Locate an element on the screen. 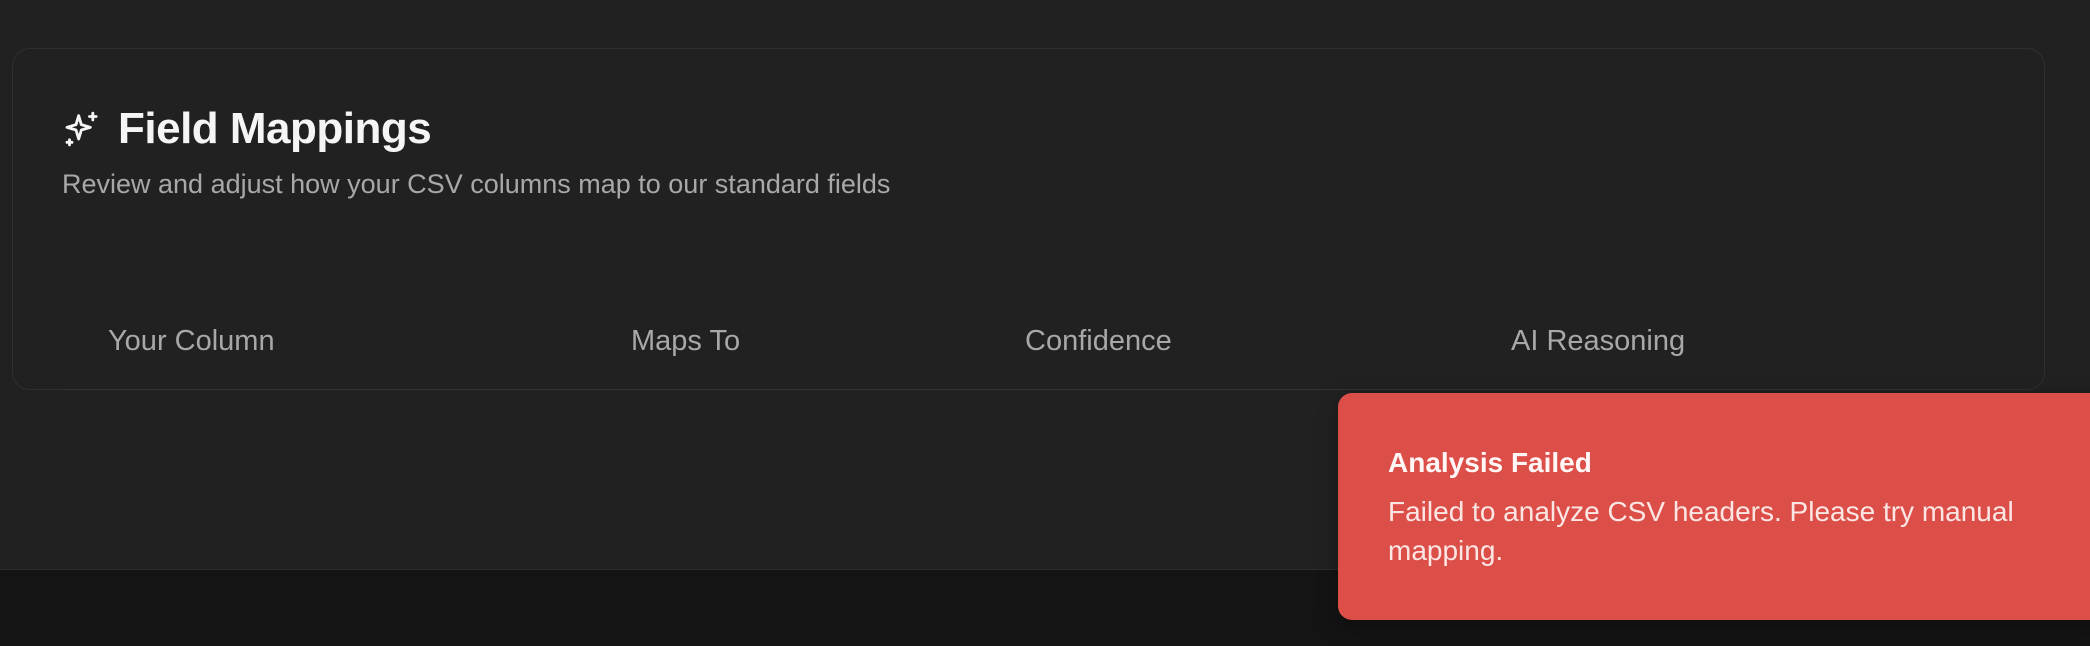  toast-title: Analysis Failed is located at coordinates (1490, 462).